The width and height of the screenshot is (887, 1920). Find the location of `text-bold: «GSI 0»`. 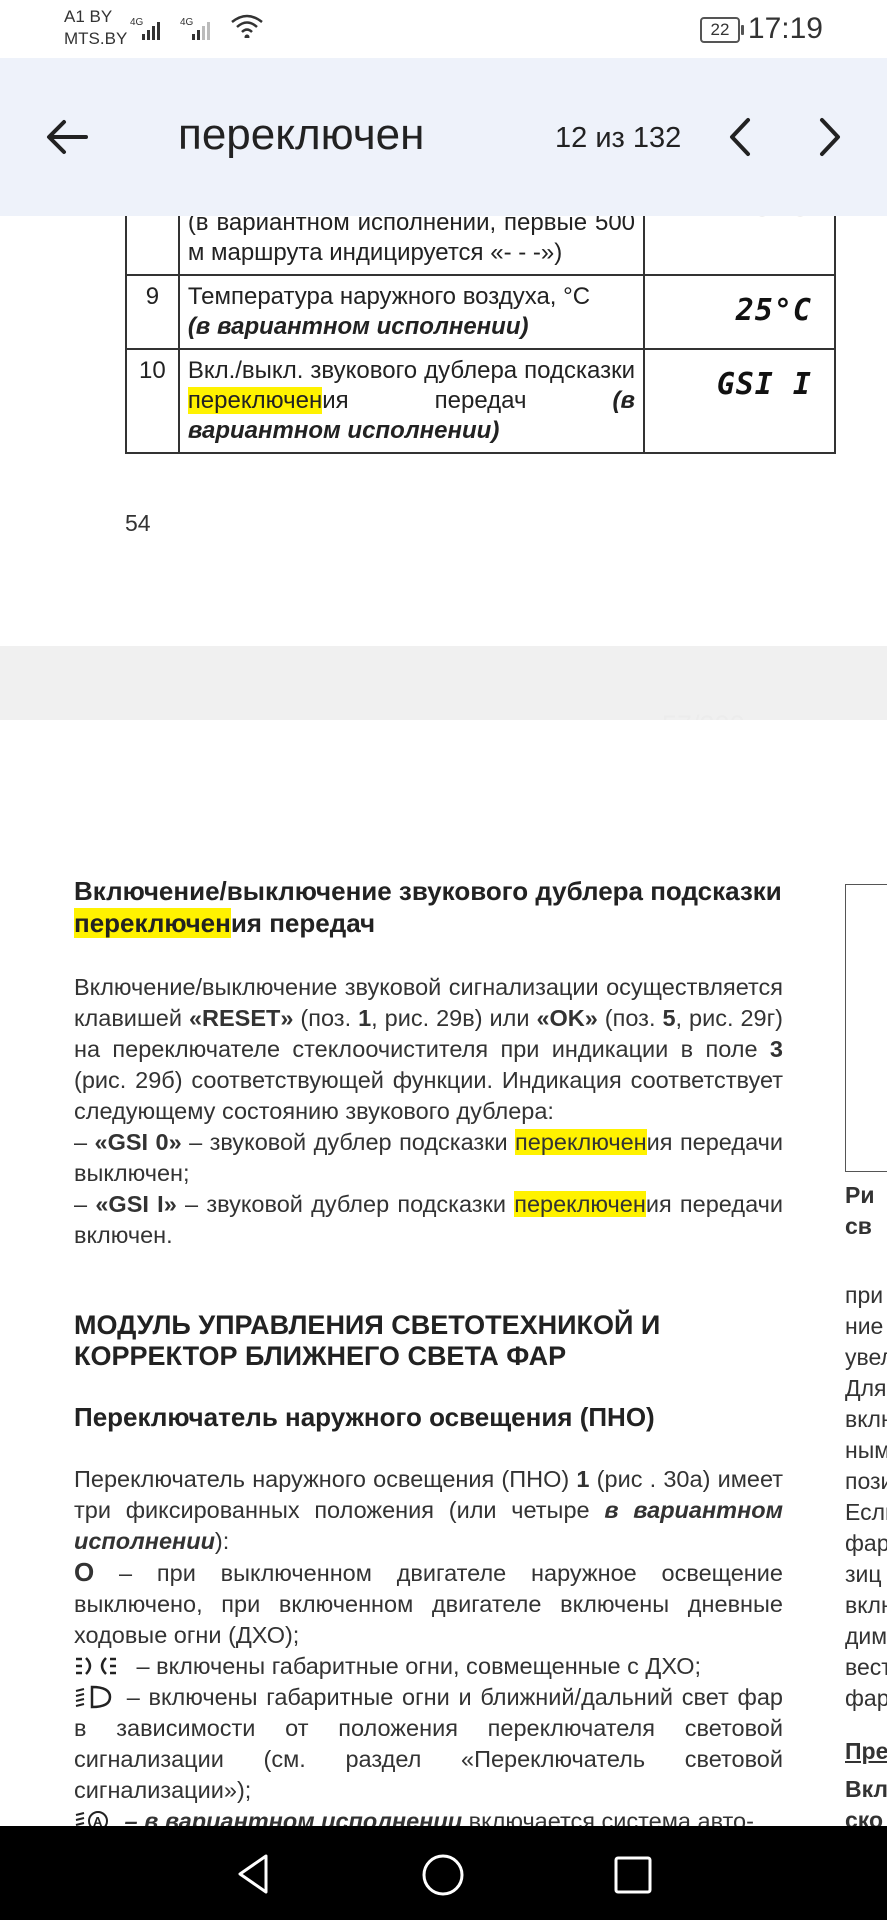

text-bold: «GSI 0» is located at coordinates (138, 1142).